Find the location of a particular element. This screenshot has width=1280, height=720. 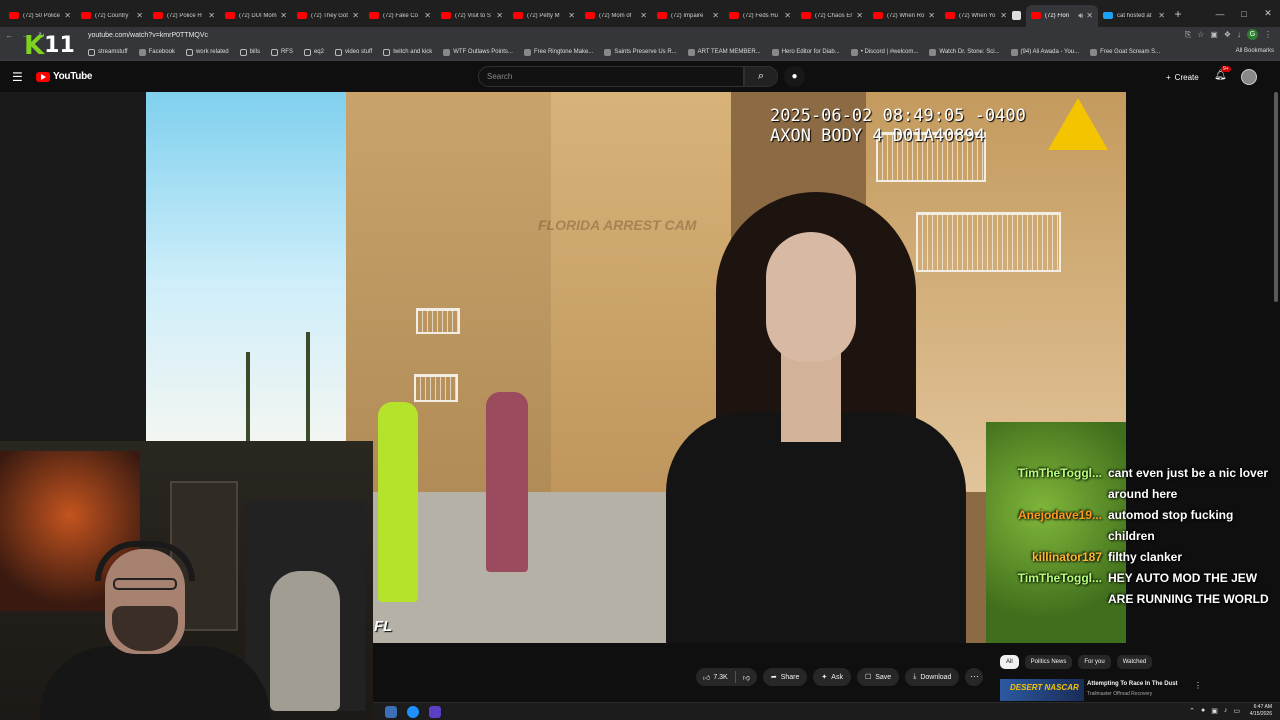

tab-1: (72) Country ✕ is located at coordinates (112, 16).